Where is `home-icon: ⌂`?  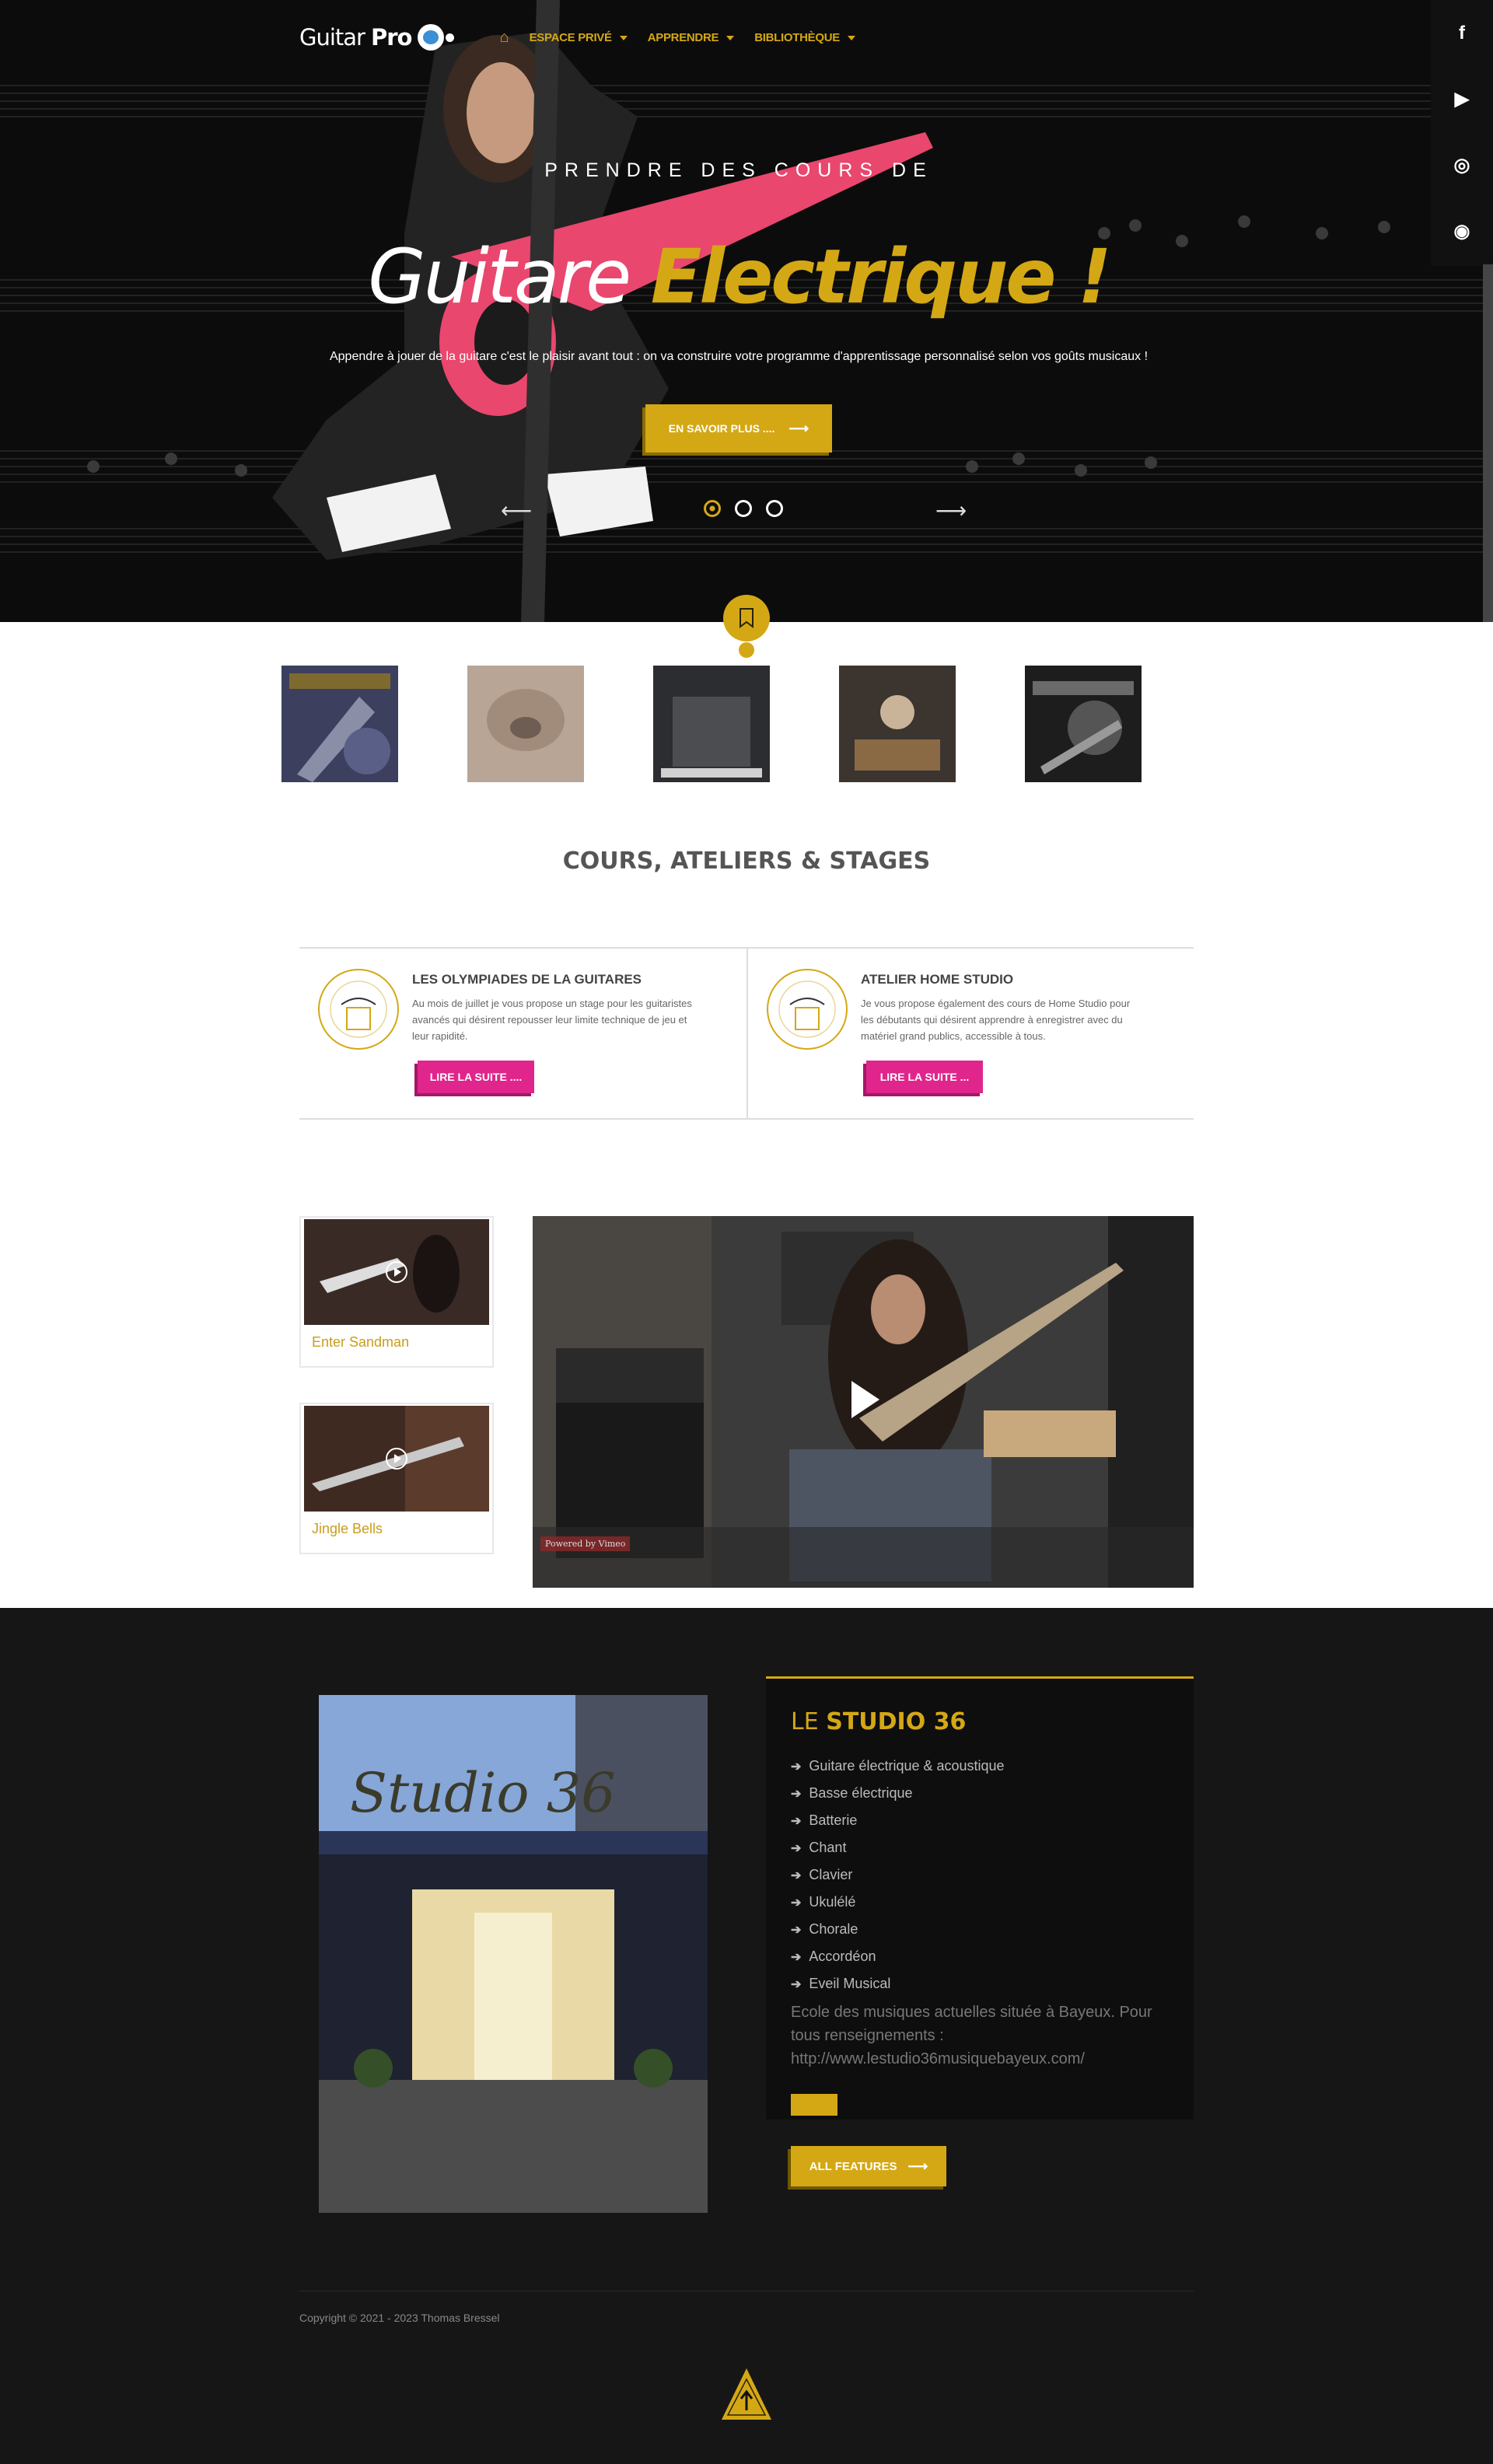 home-icon: ⌂ is located at coordinates (504, 38).